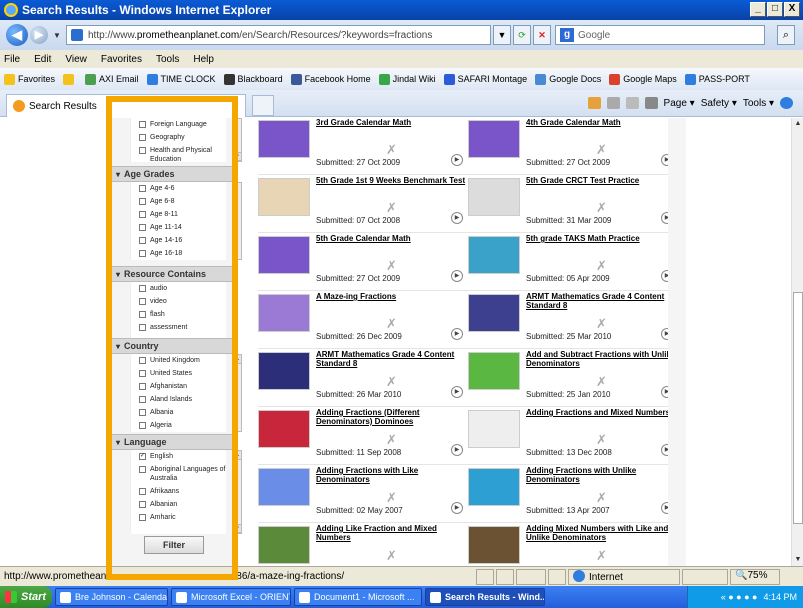  What do you see at coordinates (613, 103) in the screenshot?
I see `feeds-icon` at bounding box center [613, 103].